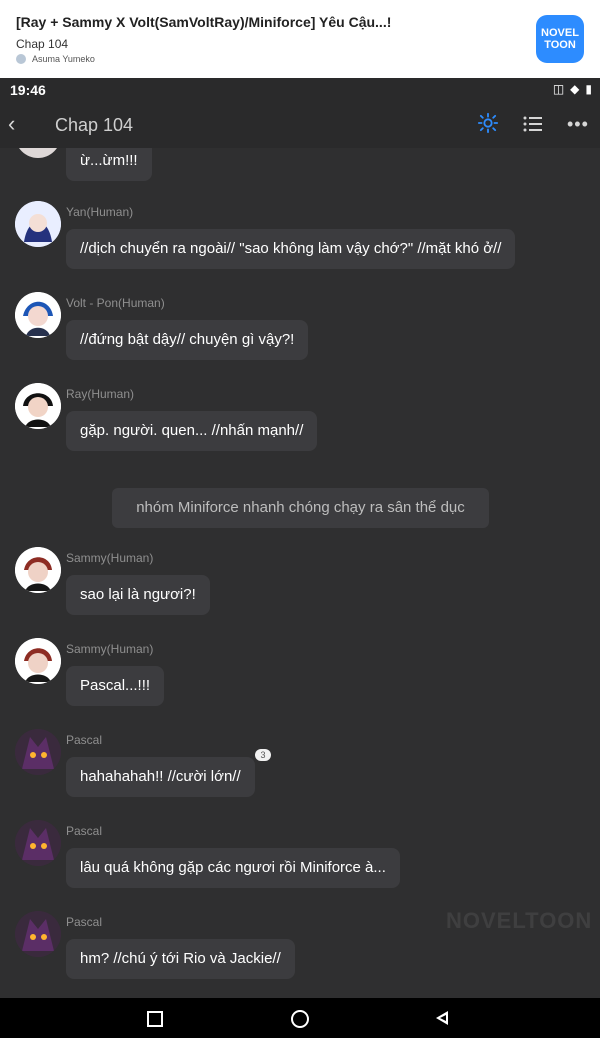 This screenshot has height=1038, width=600. What do you see at coordinates (100, 212) in the screenshot?
I see `speaker-name: Yan(Human)` at bounding box center [100, 212].